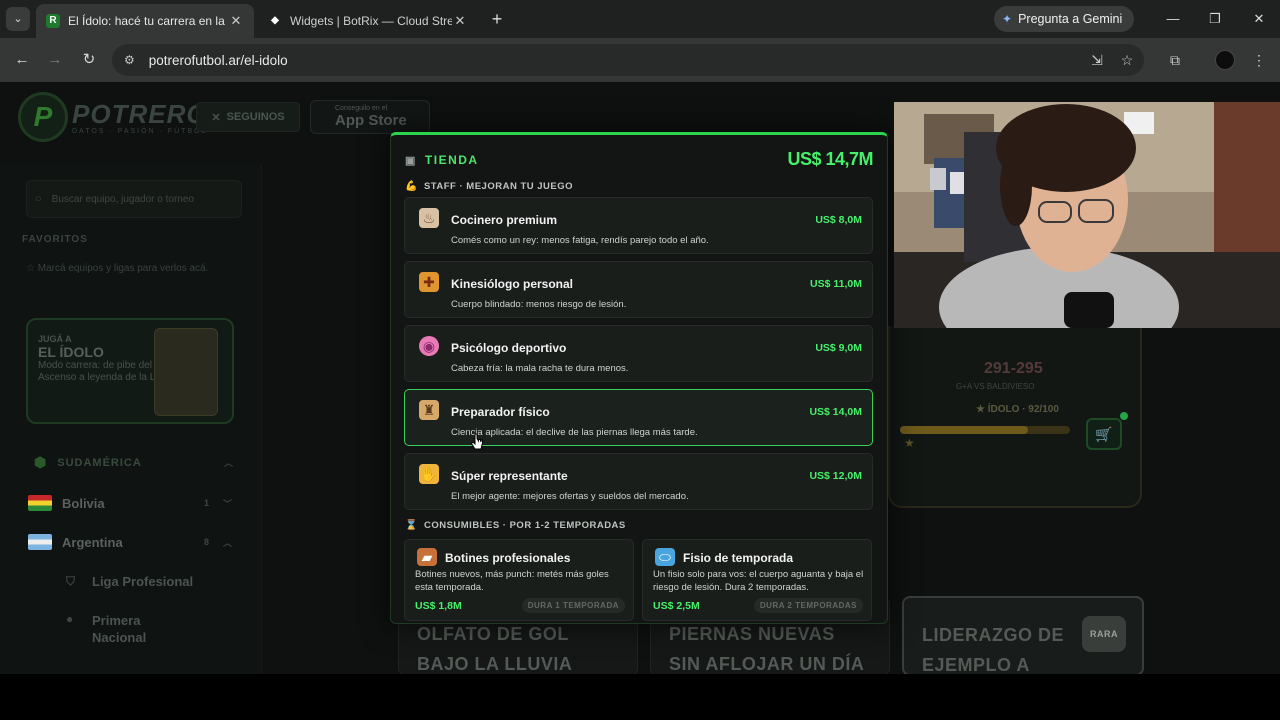 The width and height of the screenshot is (1280, 720). I want to click on duration-badge: DURA 1 TEMPORADA, so click(573, 605).